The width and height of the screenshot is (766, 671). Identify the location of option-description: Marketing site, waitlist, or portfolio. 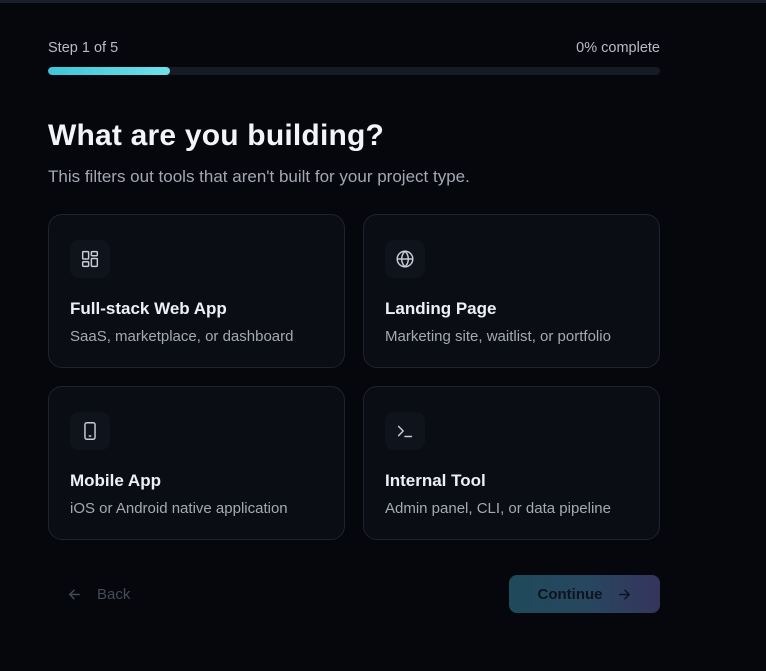
(498, 336).